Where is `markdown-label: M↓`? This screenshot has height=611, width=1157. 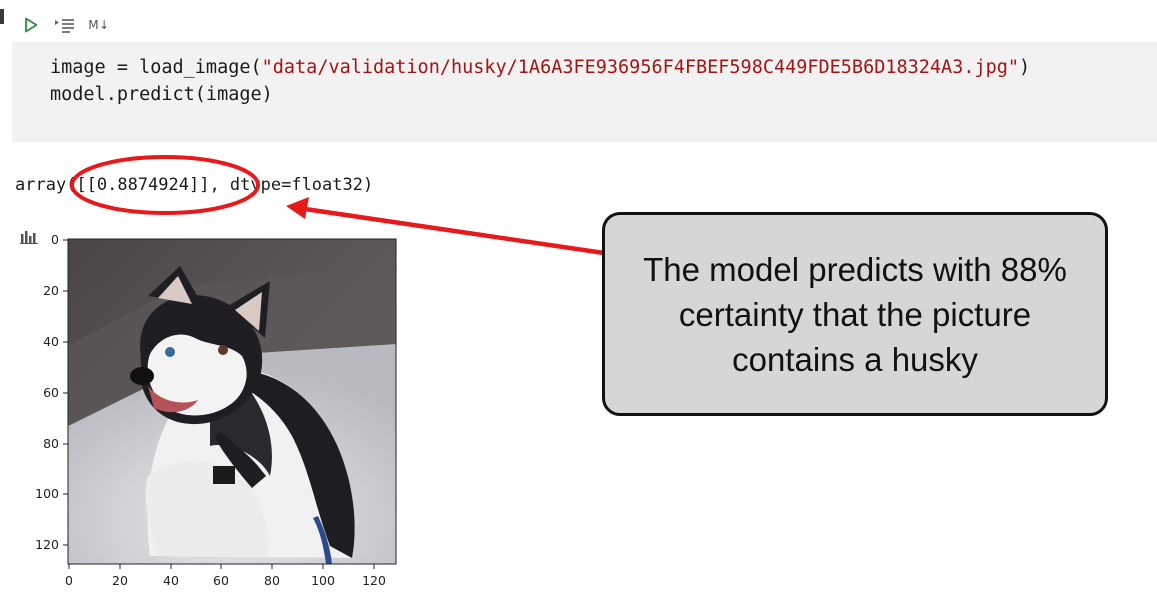
markdown-label: M↓ is located at coordinates (99, 25).